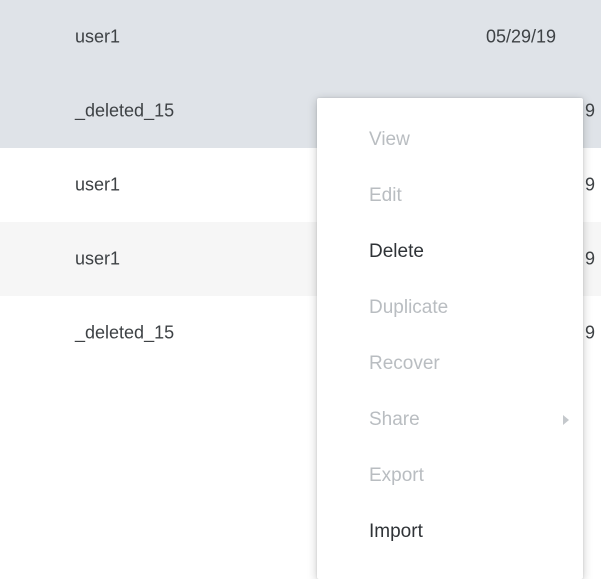 The width and height of the screenshot is (601, 579). What do you see at coordinates (521, 36) in the screenshot?
I see `row-date: 05/29/19` at bounding box center [521, 36].